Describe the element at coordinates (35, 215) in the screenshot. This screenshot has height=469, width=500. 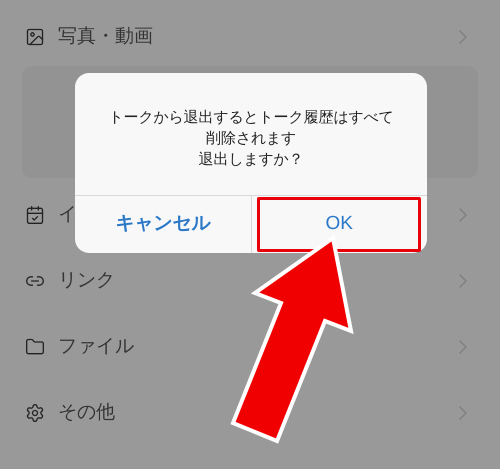
I see `calendar-check-icon` at that location.